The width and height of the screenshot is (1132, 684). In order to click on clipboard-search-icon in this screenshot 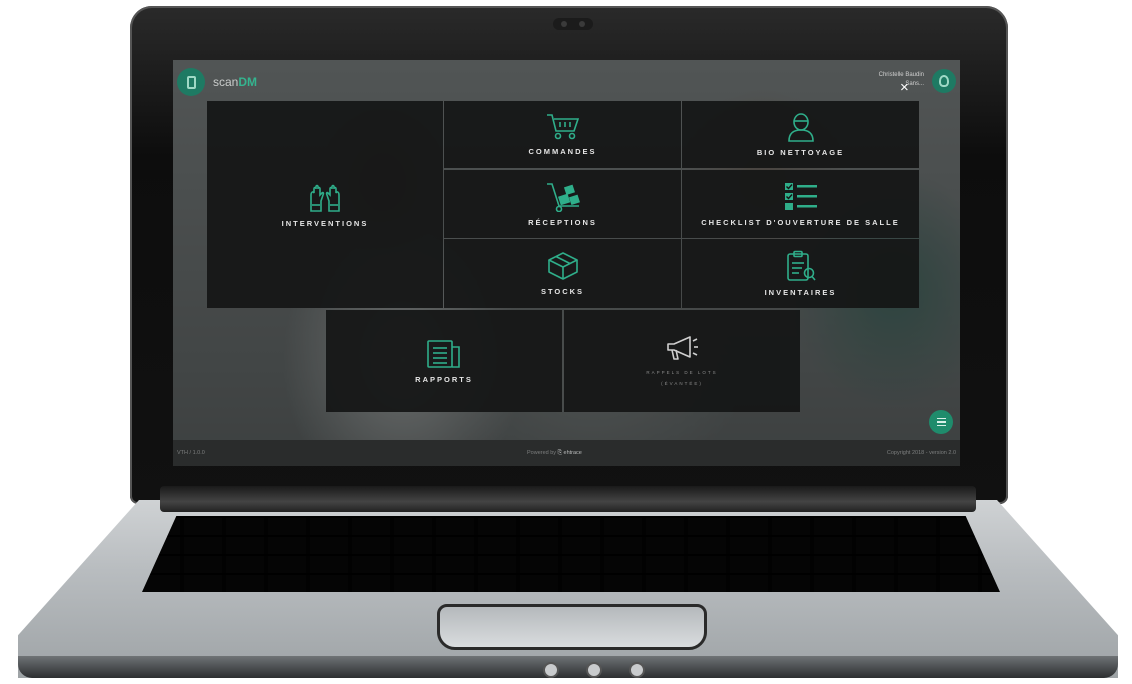, I will do `click(801, 265)`.